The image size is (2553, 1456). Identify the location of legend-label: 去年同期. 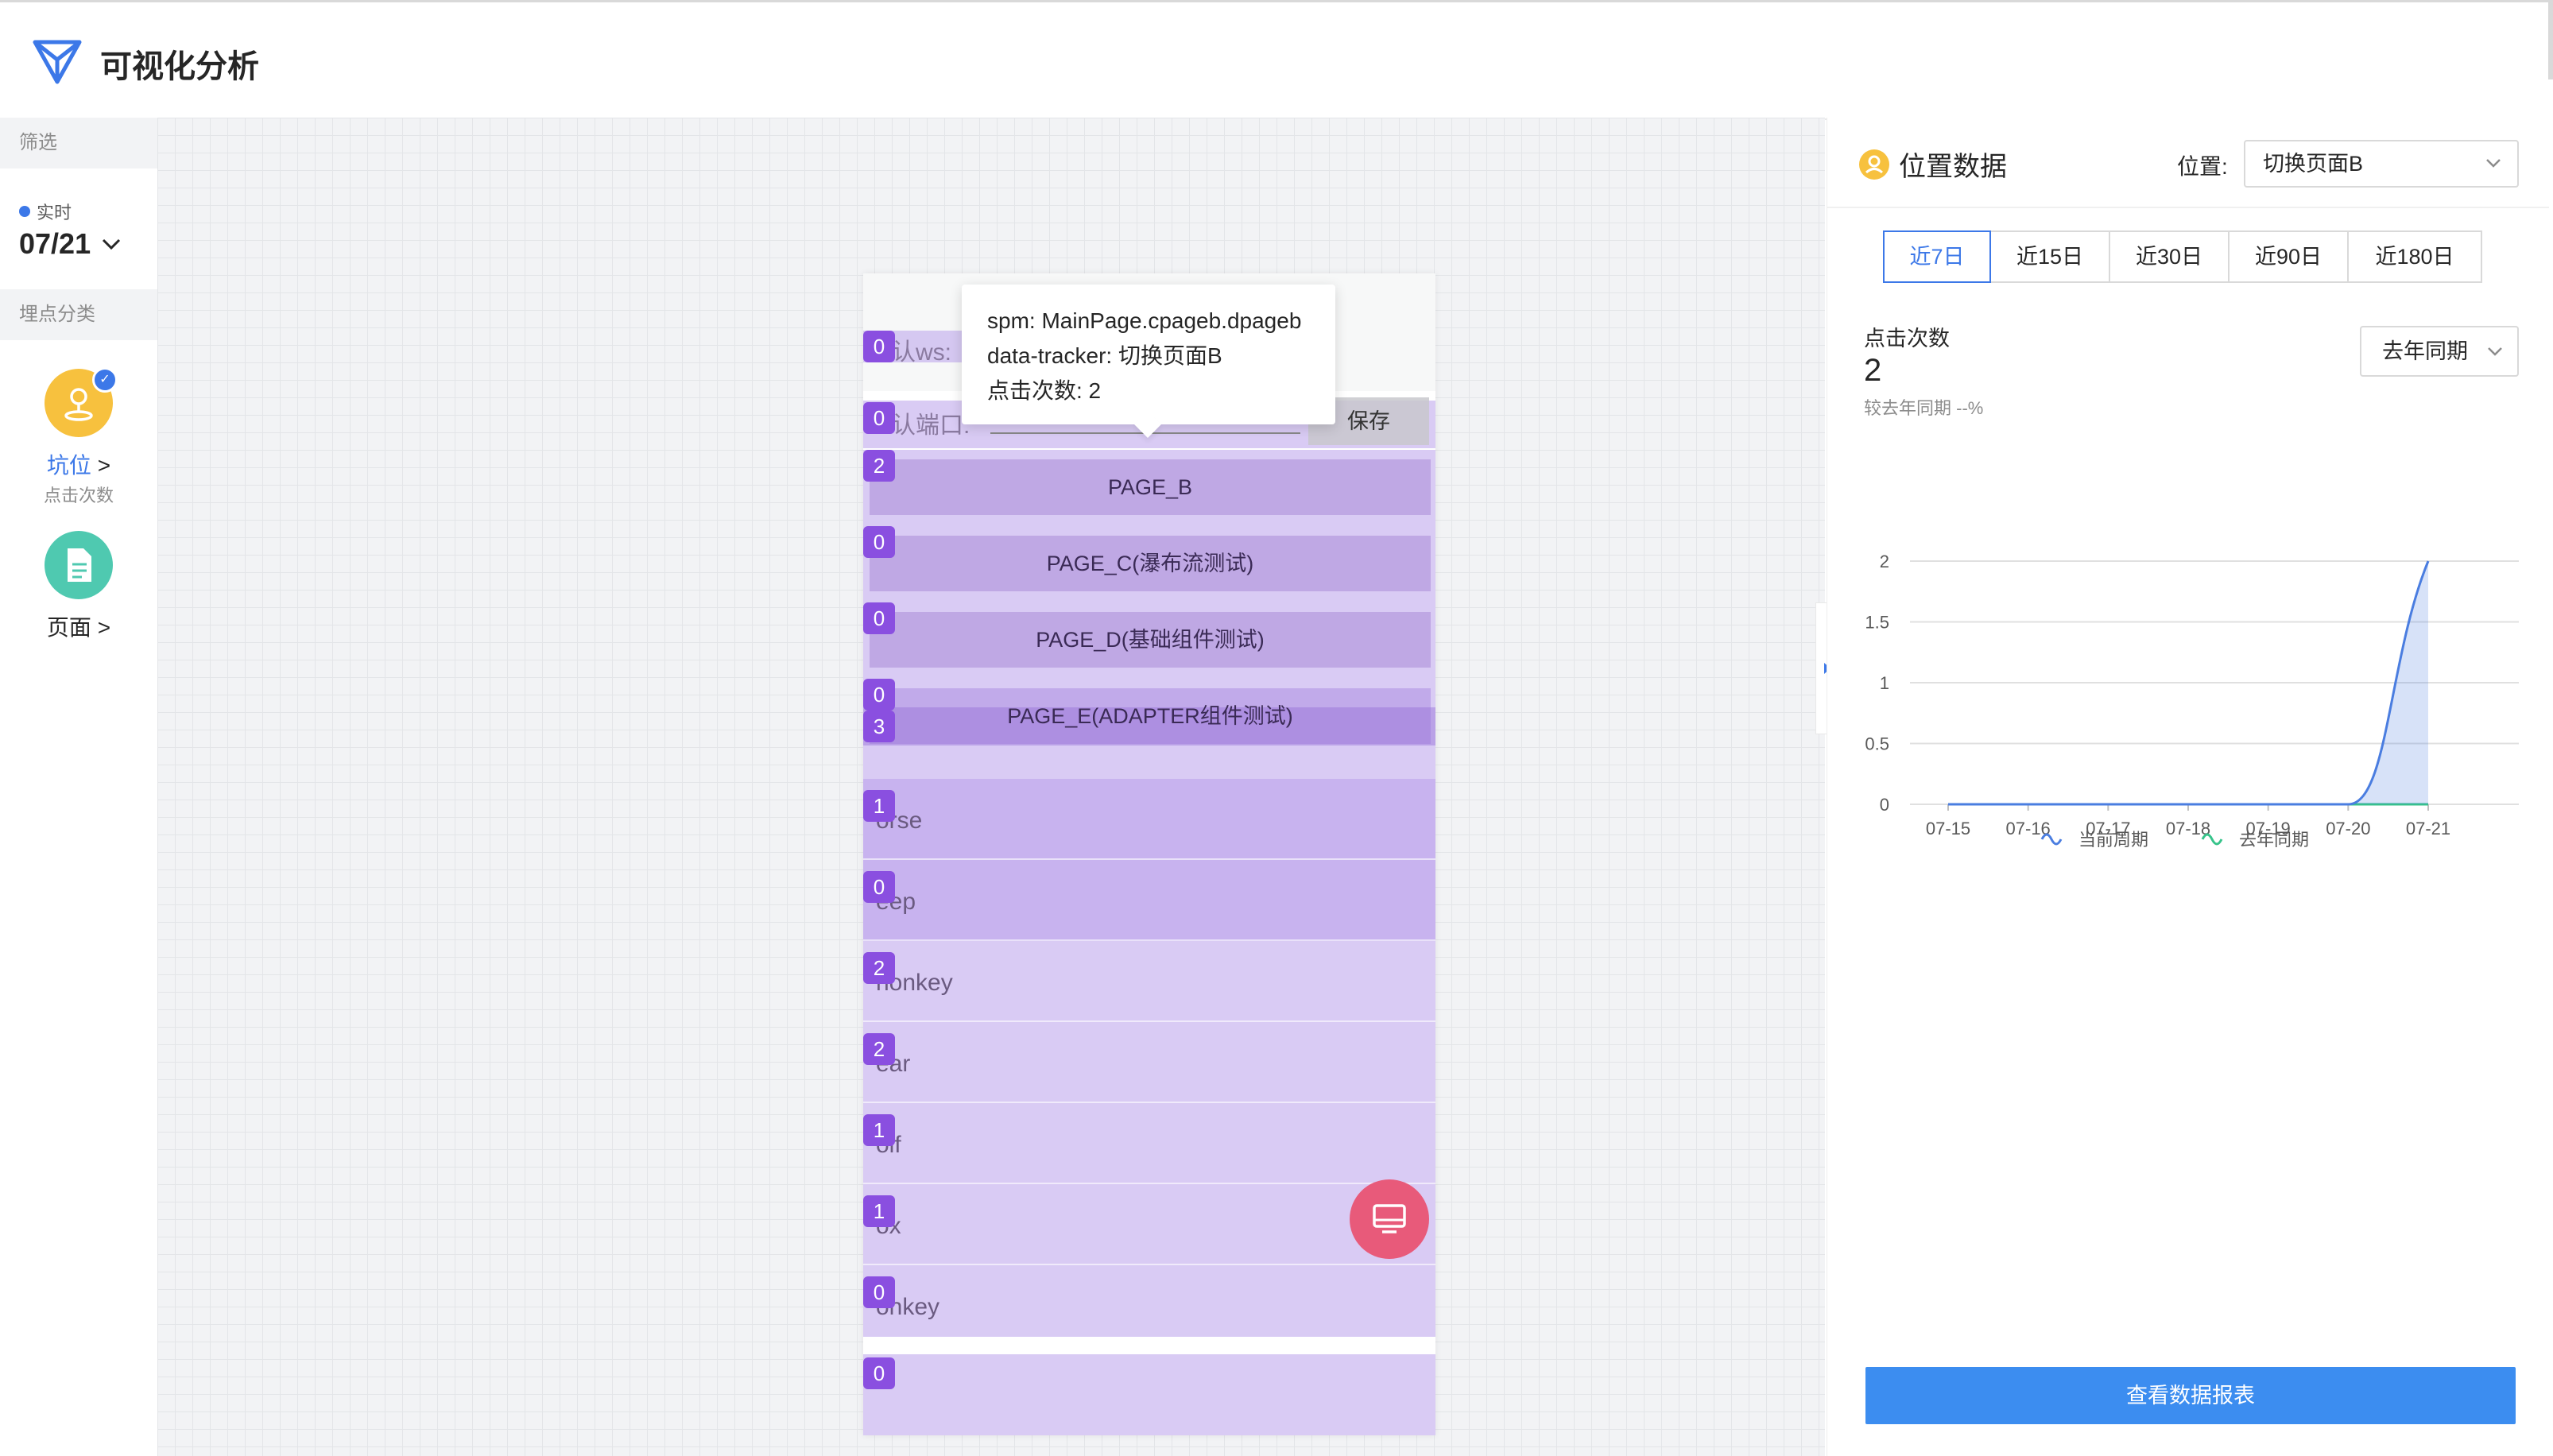
(2274, 840).